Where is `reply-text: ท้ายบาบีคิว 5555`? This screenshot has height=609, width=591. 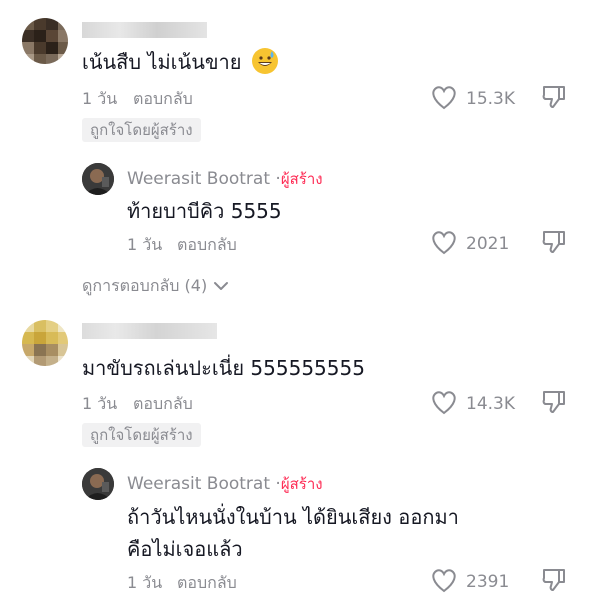 reply-text: ท้ายบาบีคิว 5555 is located at coordinates (204, 211).